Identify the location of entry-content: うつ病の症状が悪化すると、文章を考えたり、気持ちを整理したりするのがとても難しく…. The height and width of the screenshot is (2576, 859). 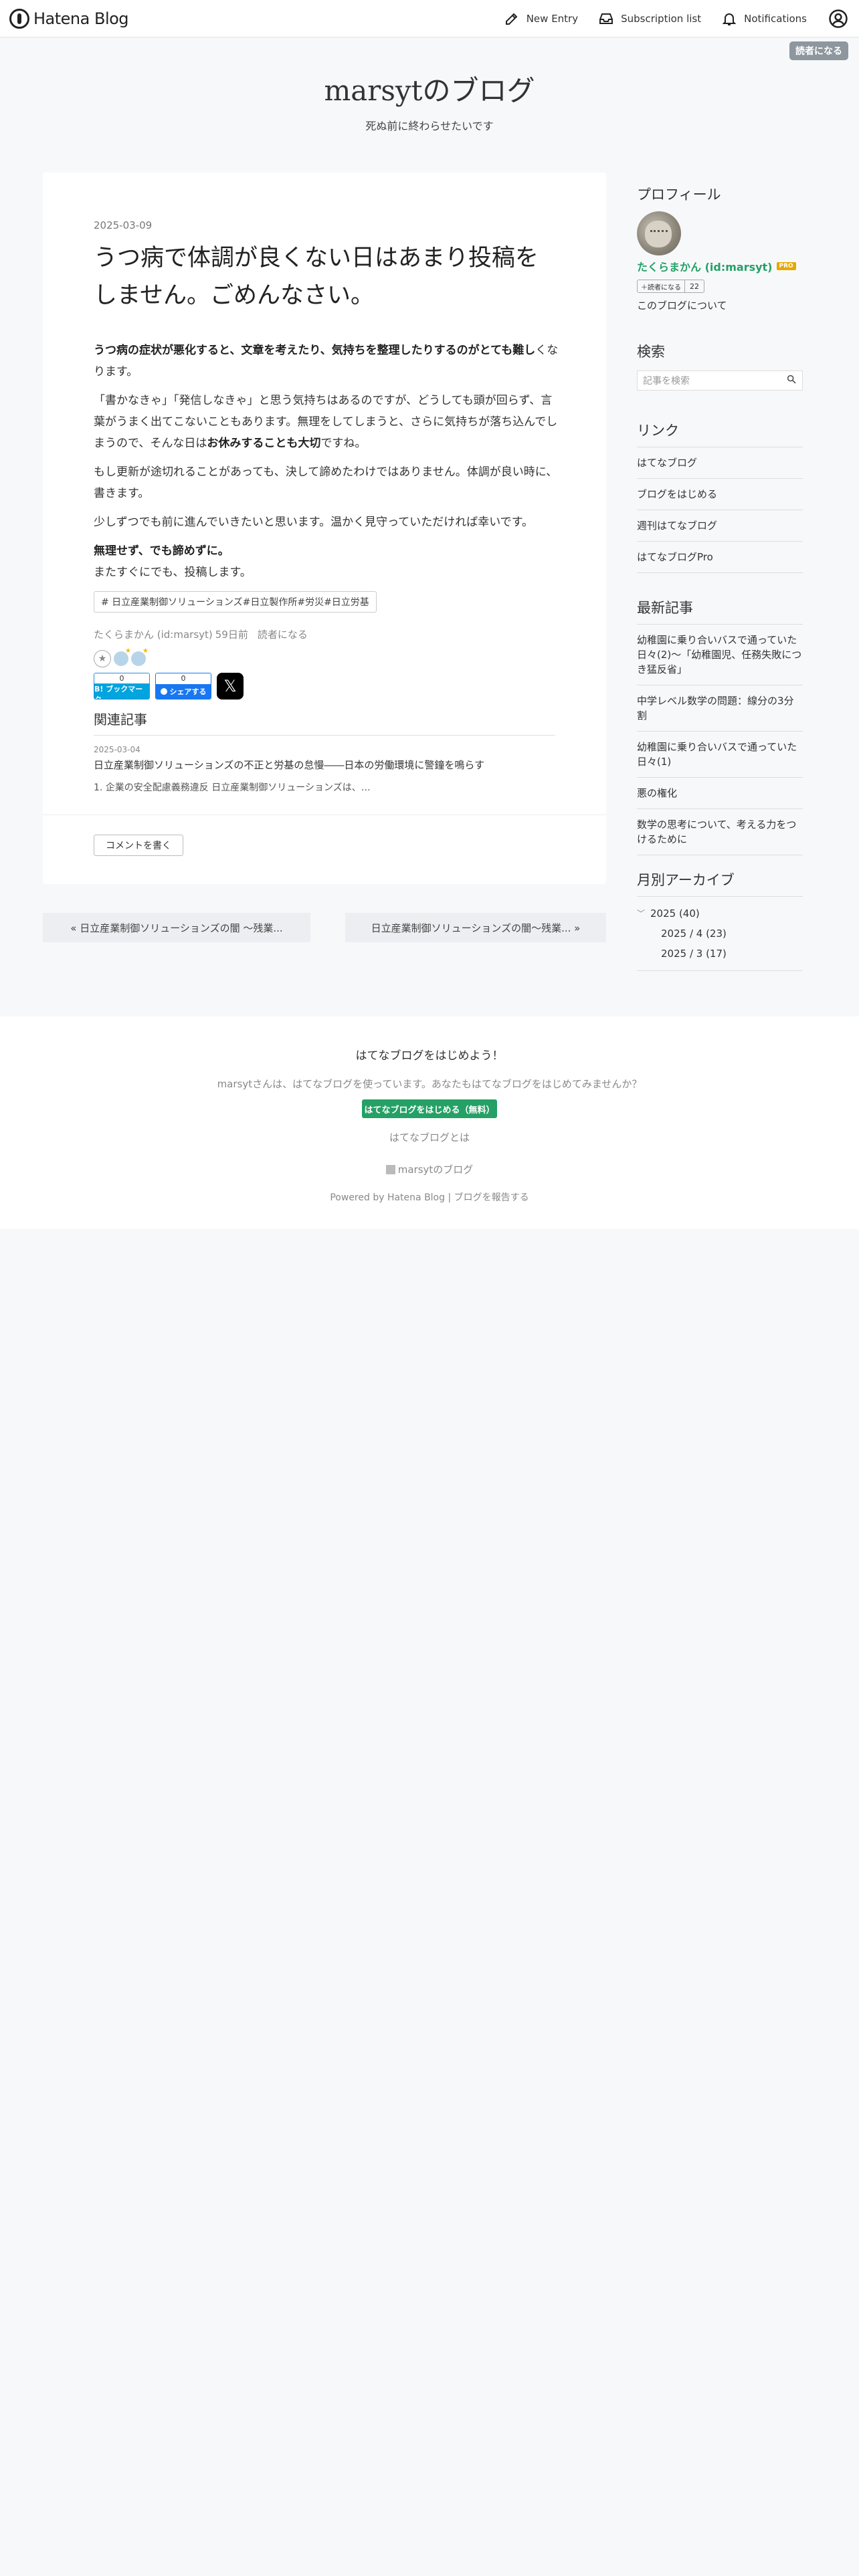
(328, 466).